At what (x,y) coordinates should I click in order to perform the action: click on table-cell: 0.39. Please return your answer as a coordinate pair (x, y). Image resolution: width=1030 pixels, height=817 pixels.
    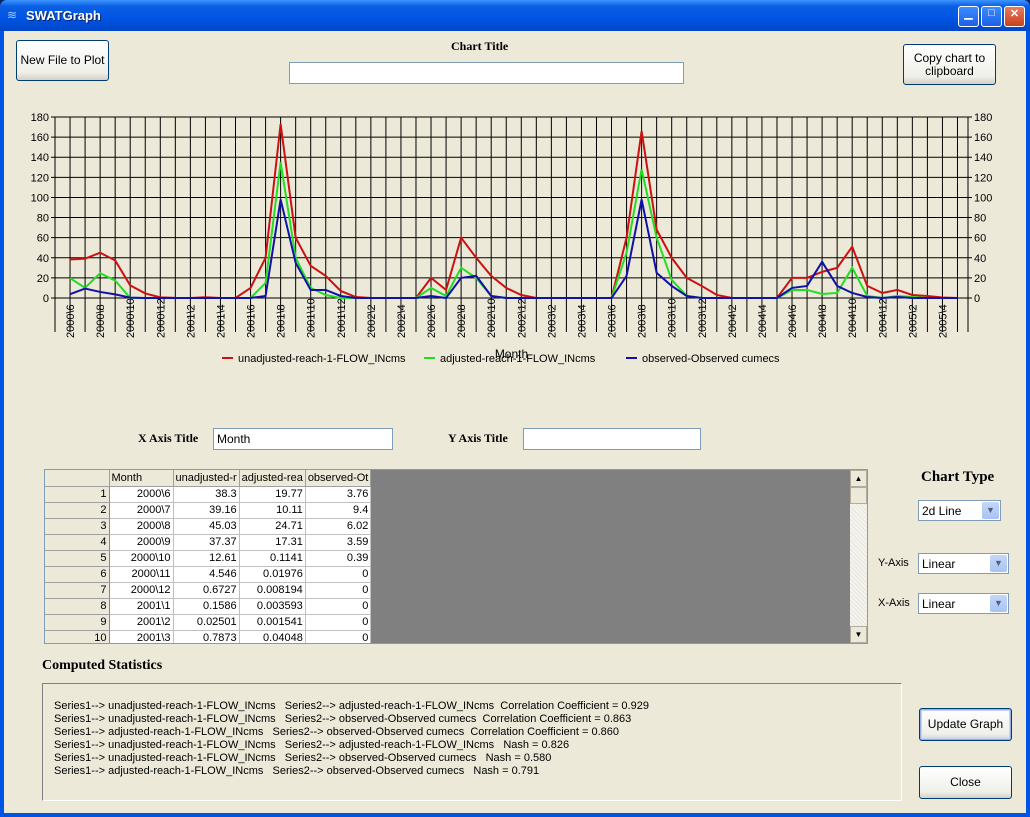
    Looking at the image, I should click on (338, 558).